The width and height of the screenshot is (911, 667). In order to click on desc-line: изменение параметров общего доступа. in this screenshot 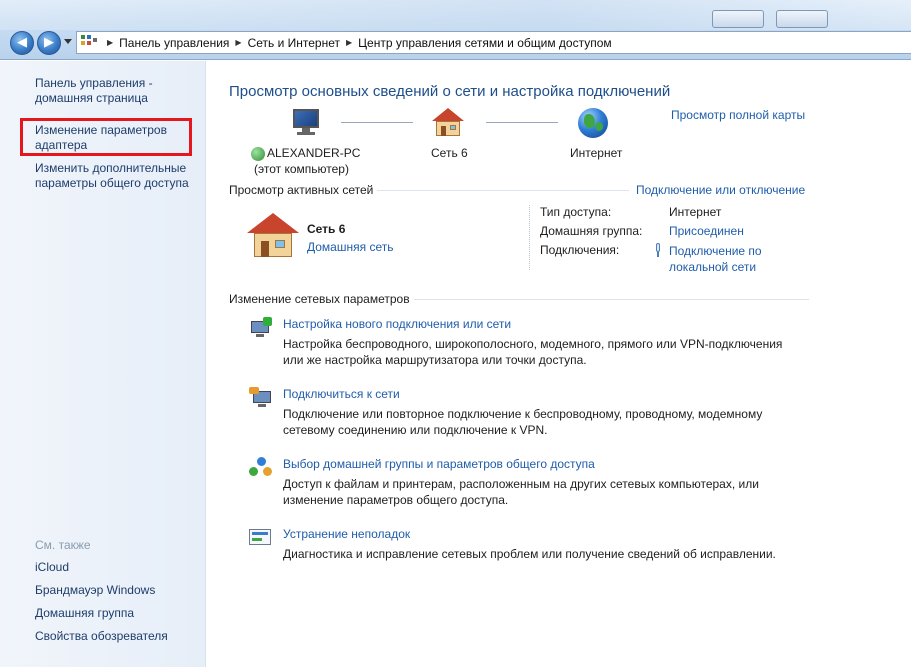, I will do `click(396, 500)`.